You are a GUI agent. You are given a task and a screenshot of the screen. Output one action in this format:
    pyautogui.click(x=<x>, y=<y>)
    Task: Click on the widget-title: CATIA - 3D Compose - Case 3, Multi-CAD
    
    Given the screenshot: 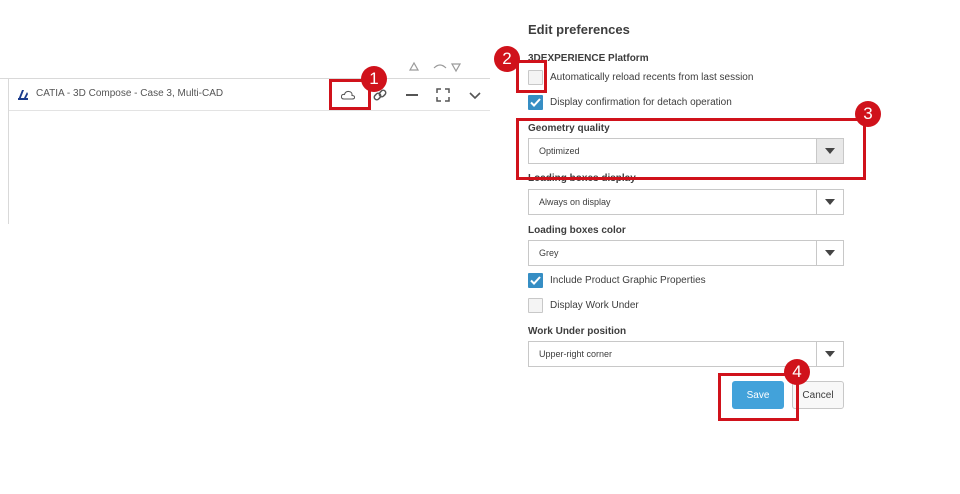 What is the action you would take?
    pyautogui.click(x=130, y=93)
    